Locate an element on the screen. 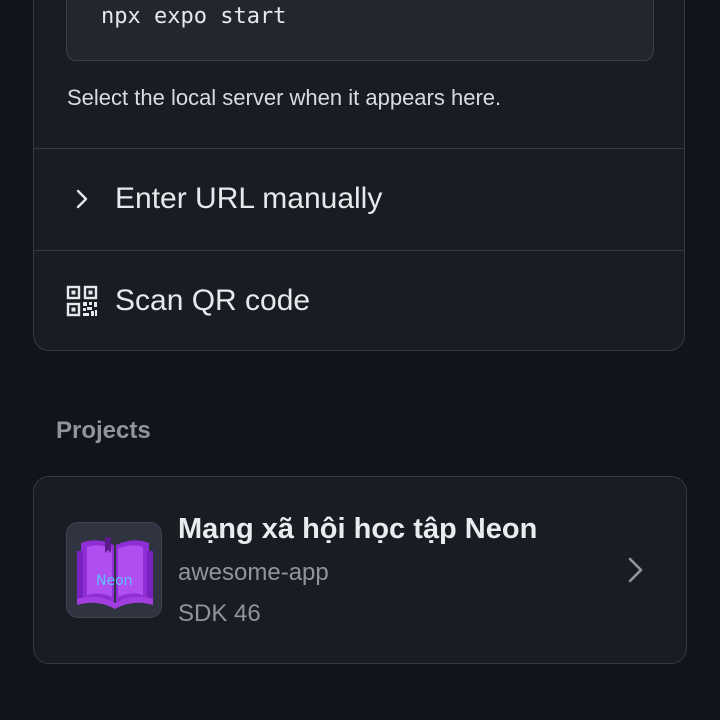 The width and height of the screenshot is (720, 720). app-icon-label: Neon is located at coordinates (114, 581).